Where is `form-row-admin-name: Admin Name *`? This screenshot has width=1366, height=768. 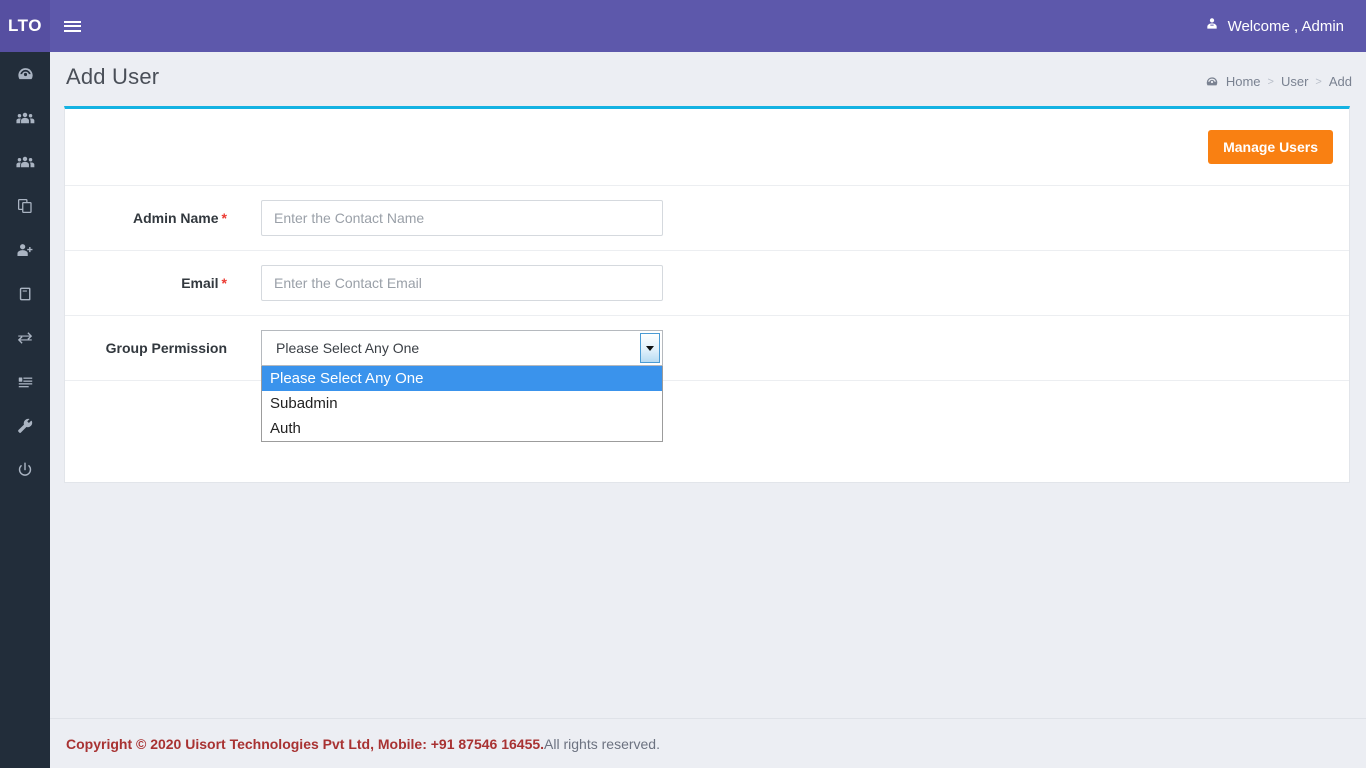 form-row-admin-name: Admin Name * is located at coordinates (707, 217).